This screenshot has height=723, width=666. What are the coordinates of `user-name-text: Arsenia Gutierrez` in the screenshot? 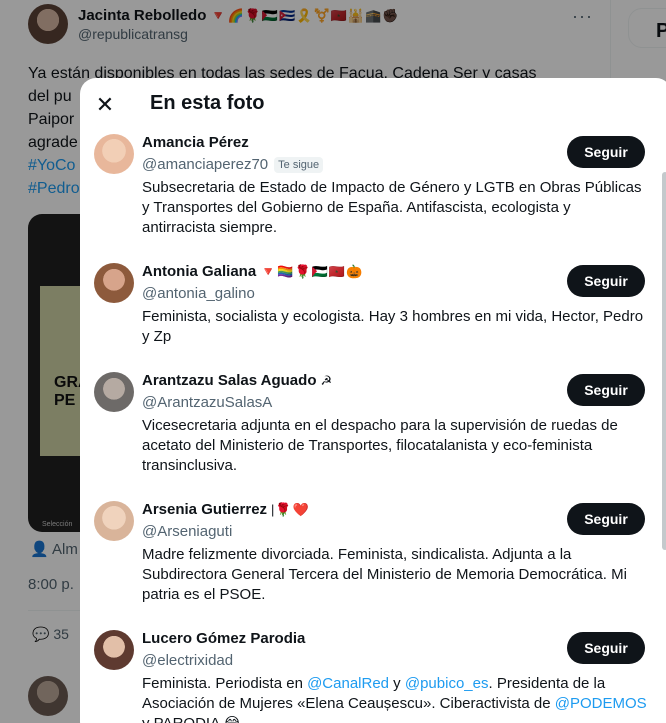 It's located at (204, 509).